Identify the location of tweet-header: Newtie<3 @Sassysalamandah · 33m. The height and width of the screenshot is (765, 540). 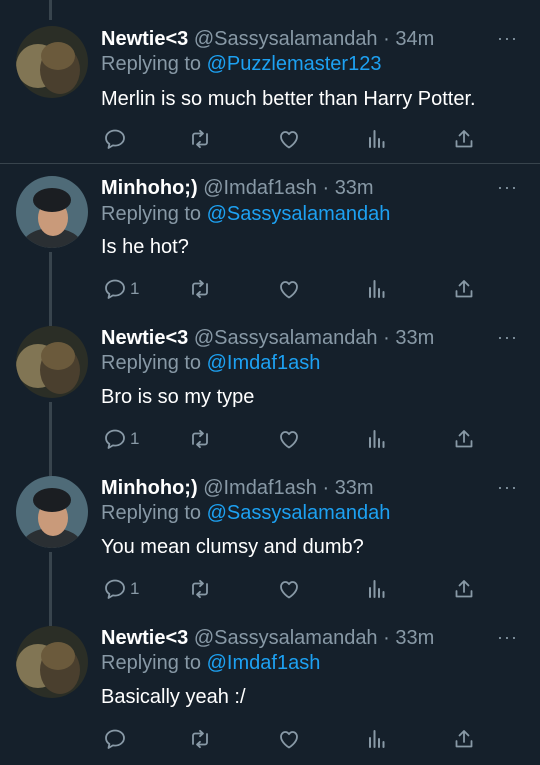
(300, 338).